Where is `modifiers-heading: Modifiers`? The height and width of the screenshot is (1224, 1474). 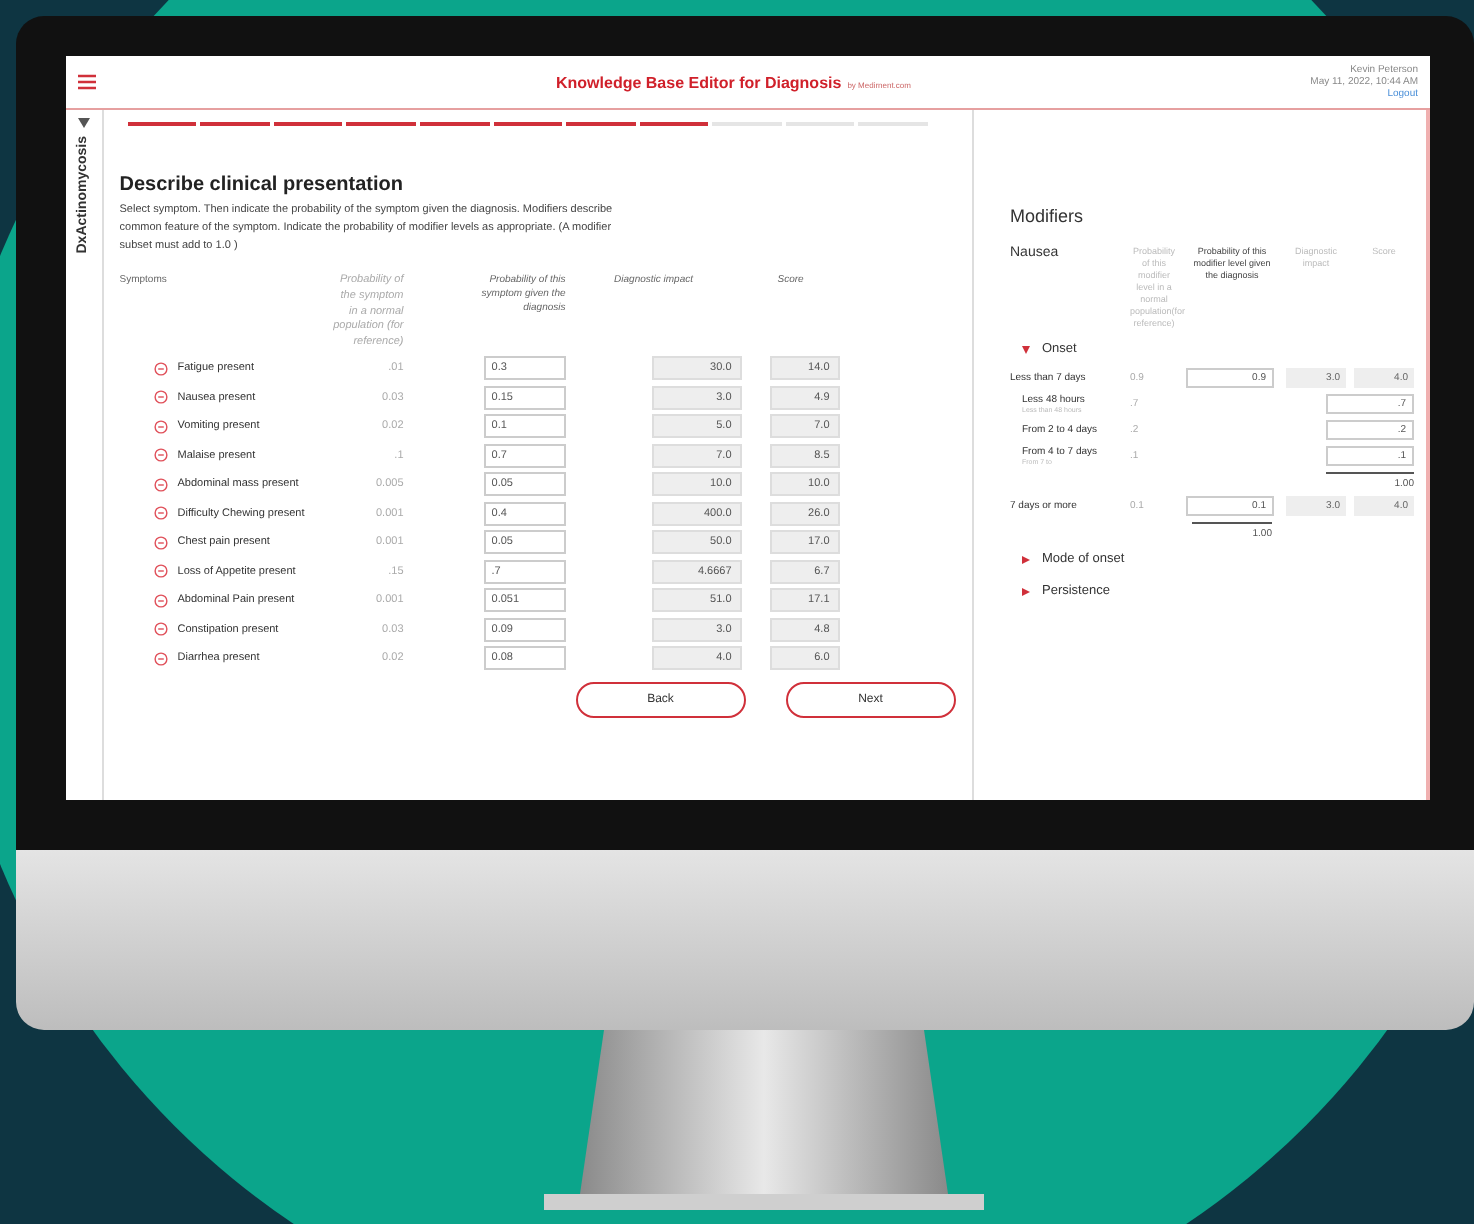
modifiers-heading: Modifiers is located at coordinates (1048, 216).